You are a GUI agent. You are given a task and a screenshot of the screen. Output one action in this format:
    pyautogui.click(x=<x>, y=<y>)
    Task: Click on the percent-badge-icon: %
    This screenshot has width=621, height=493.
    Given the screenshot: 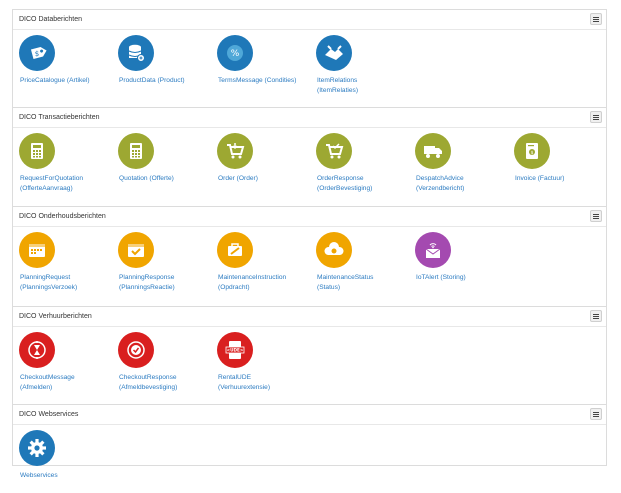 What is the action you would take?
    pyautogui.click(x=235, y=53)
    